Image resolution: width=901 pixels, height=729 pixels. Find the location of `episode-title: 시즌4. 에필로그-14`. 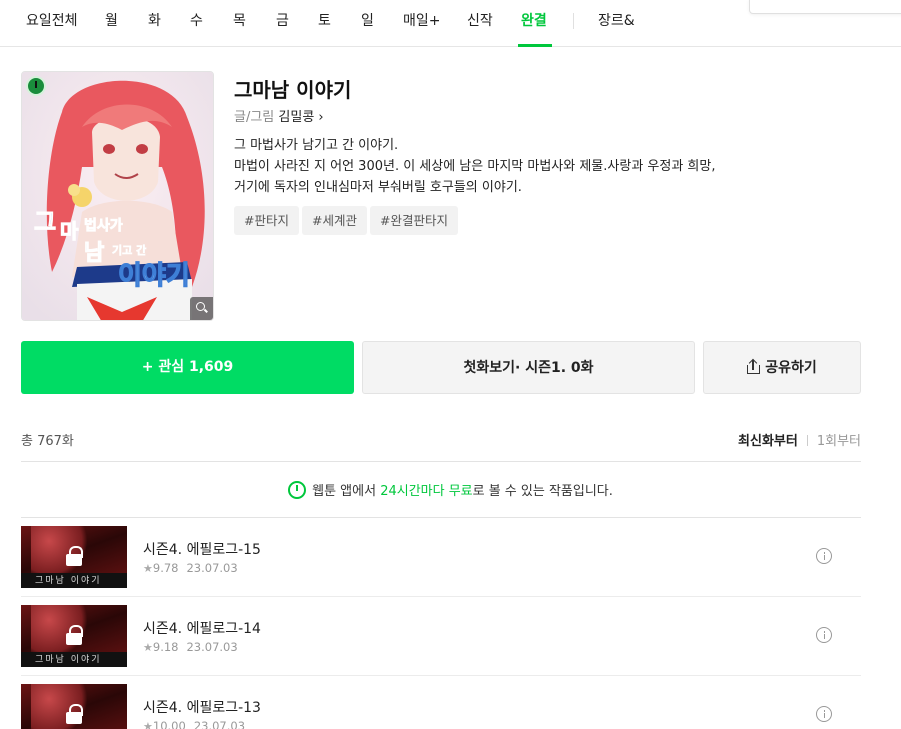

episode-title: 시즌4. 에필로그-14 is located at coordinates (202, 629).